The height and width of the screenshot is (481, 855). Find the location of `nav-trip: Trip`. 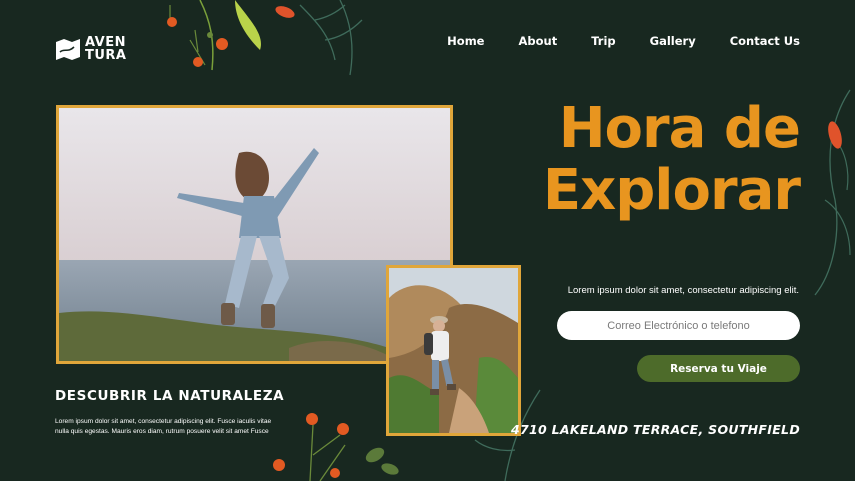

nav-trip: Trip is located at coordinates (603, 41).